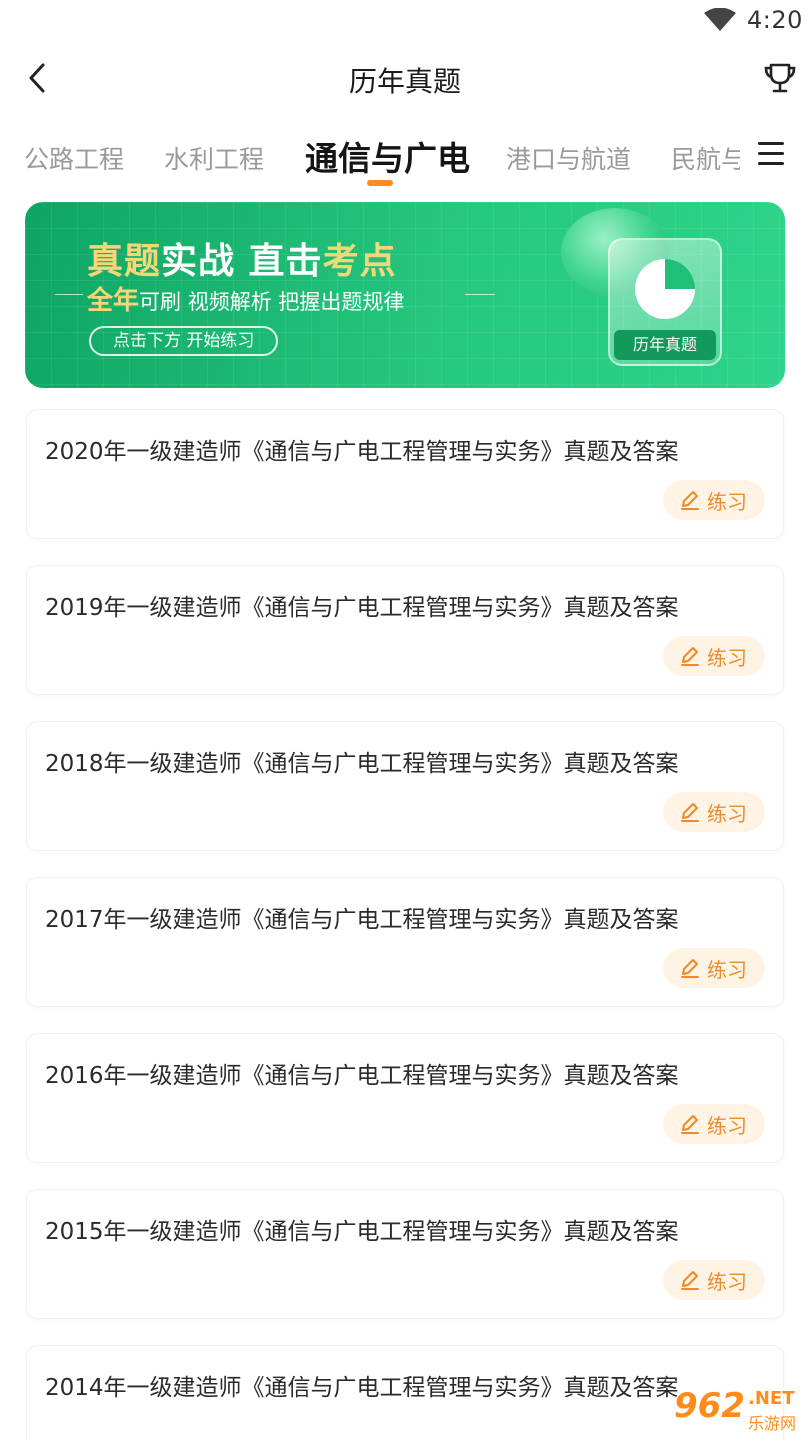 The height and width of the screenshot is (1440, 810). I want to click on banner-card: 历年真题, so click(665, 302).